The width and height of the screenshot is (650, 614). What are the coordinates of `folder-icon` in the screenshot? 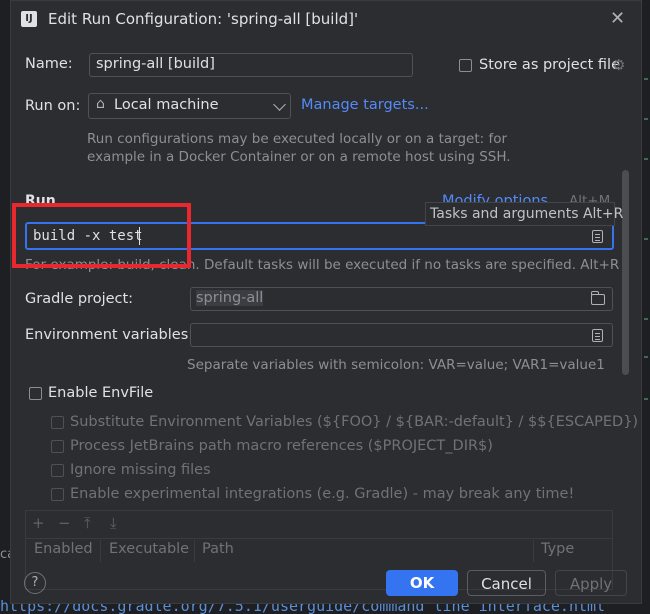 It's located at (598, 298).